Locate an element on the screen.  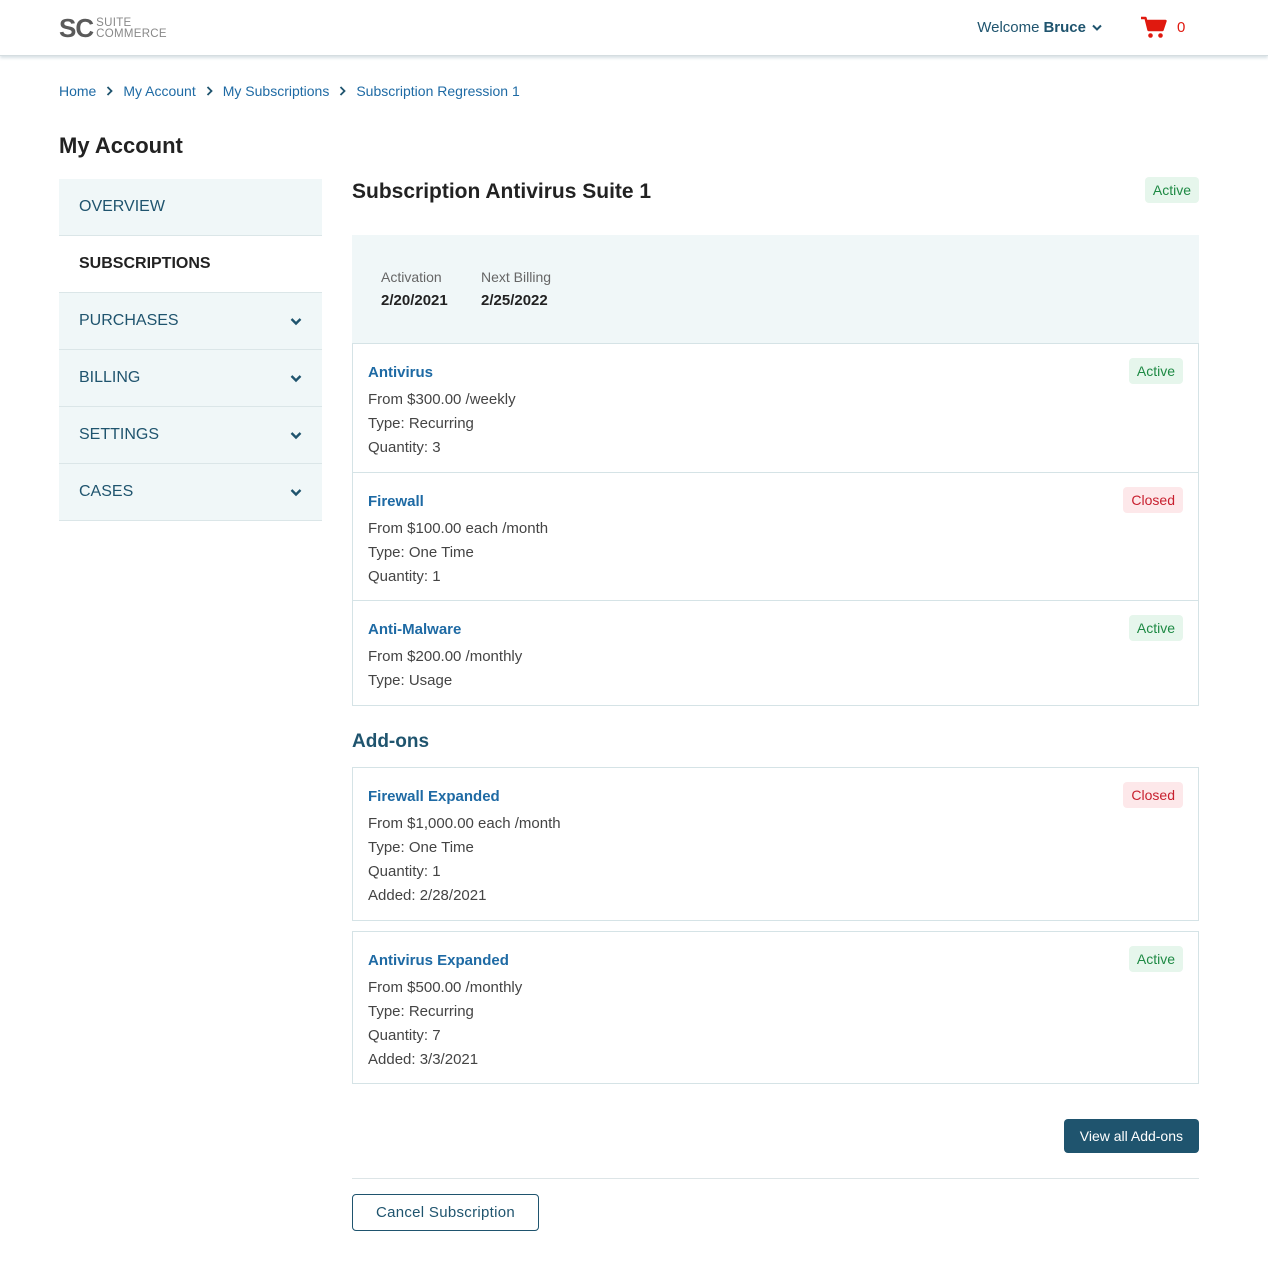
sidebar-item-label: SETTINGS is located at coordinates (119, 434).